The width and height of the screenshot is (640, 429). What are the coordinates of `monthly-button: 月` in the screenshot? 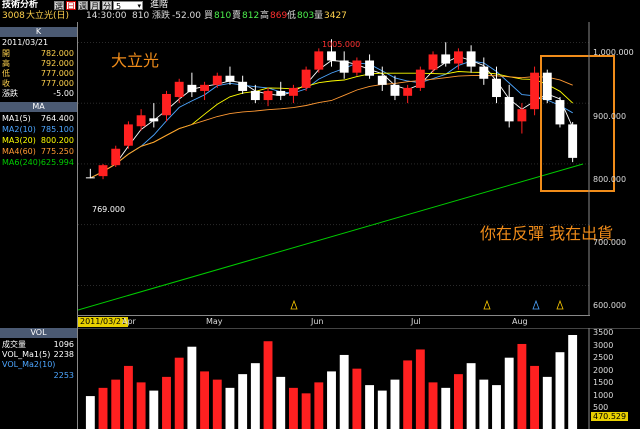 It's located at (95, 6).